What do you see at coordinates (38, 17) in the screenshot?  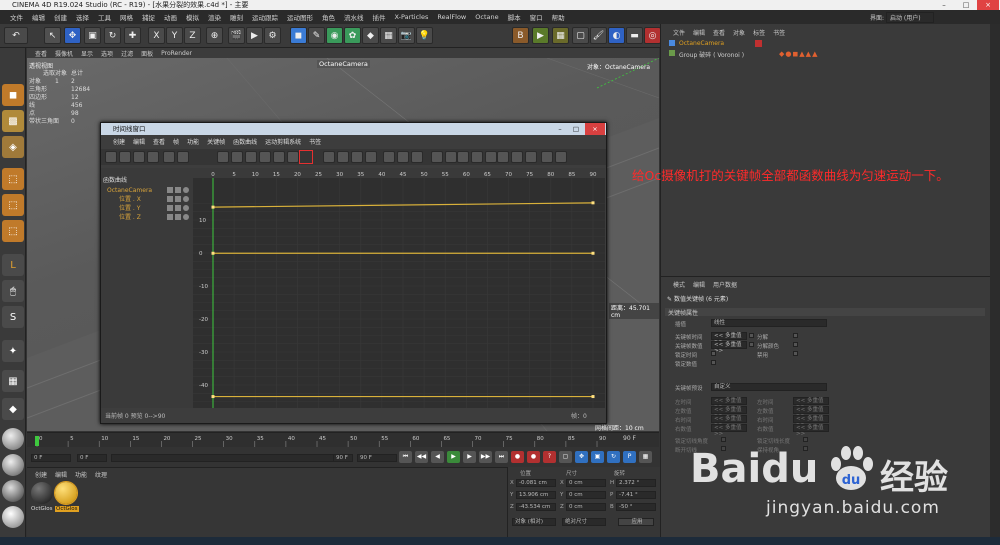 I see `menu-item: 编辑` at bounding box center [38, 17].